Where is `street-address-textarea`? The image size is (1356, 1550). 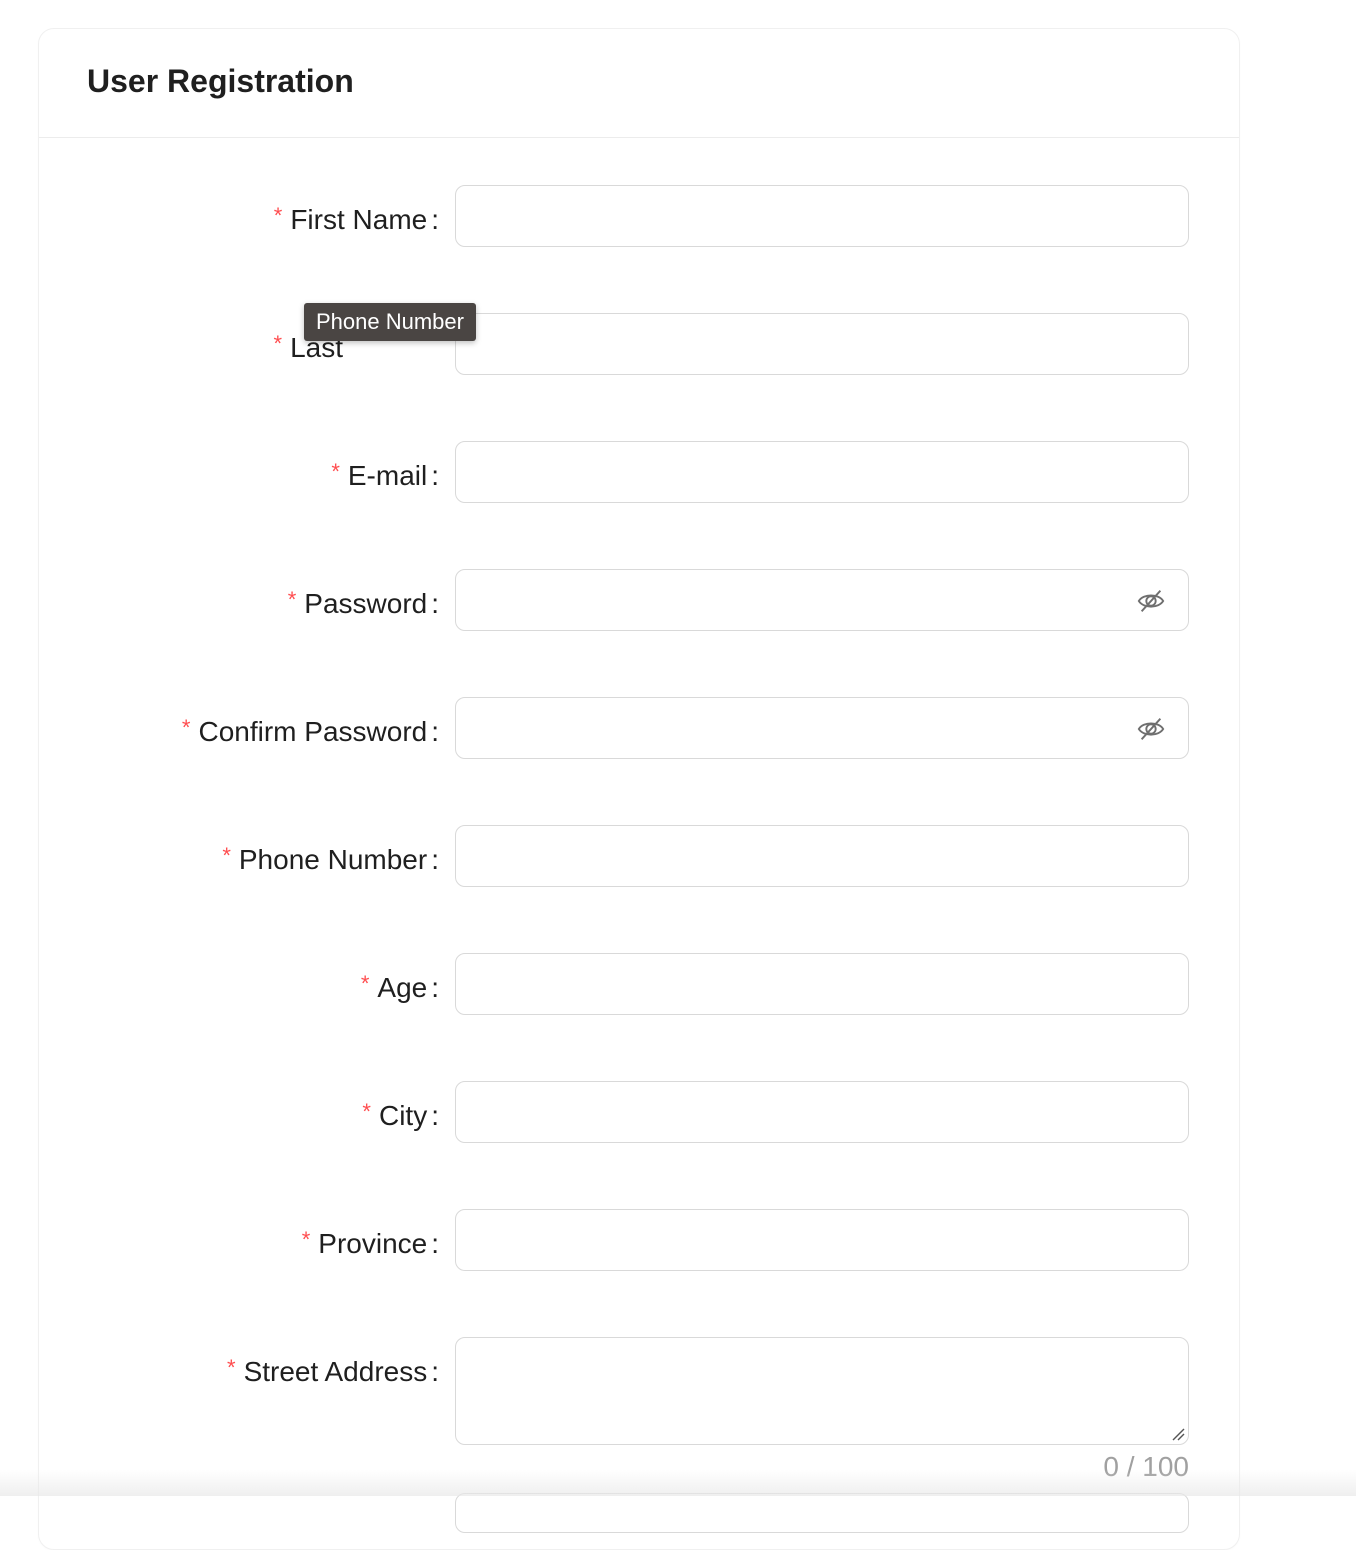 street-address-textarea is located at coordinates (822, 1391).